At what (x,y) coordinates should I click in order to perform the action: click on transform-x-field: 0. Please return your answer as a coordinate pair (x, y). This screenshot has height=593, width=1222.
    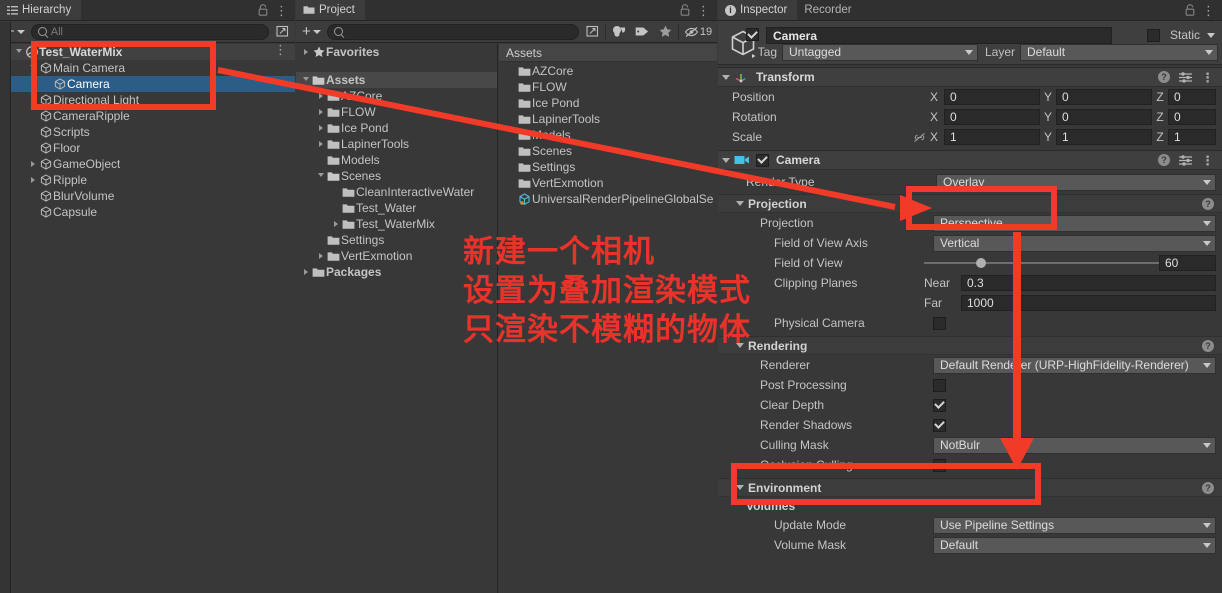
    Looking at the image, I should click on (992, 97).